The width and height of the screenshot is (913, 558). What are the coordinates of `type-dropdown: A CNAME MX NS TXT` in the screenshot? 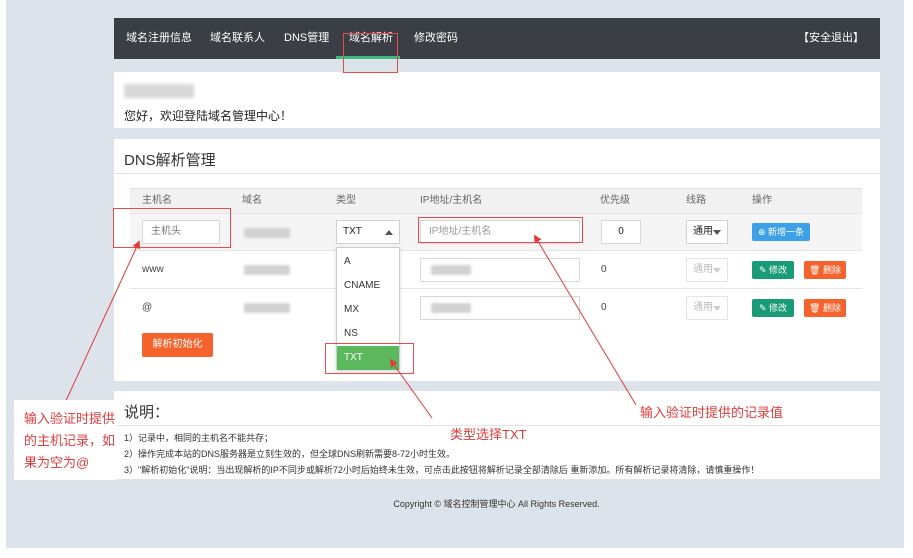 It's located at (368, 308).